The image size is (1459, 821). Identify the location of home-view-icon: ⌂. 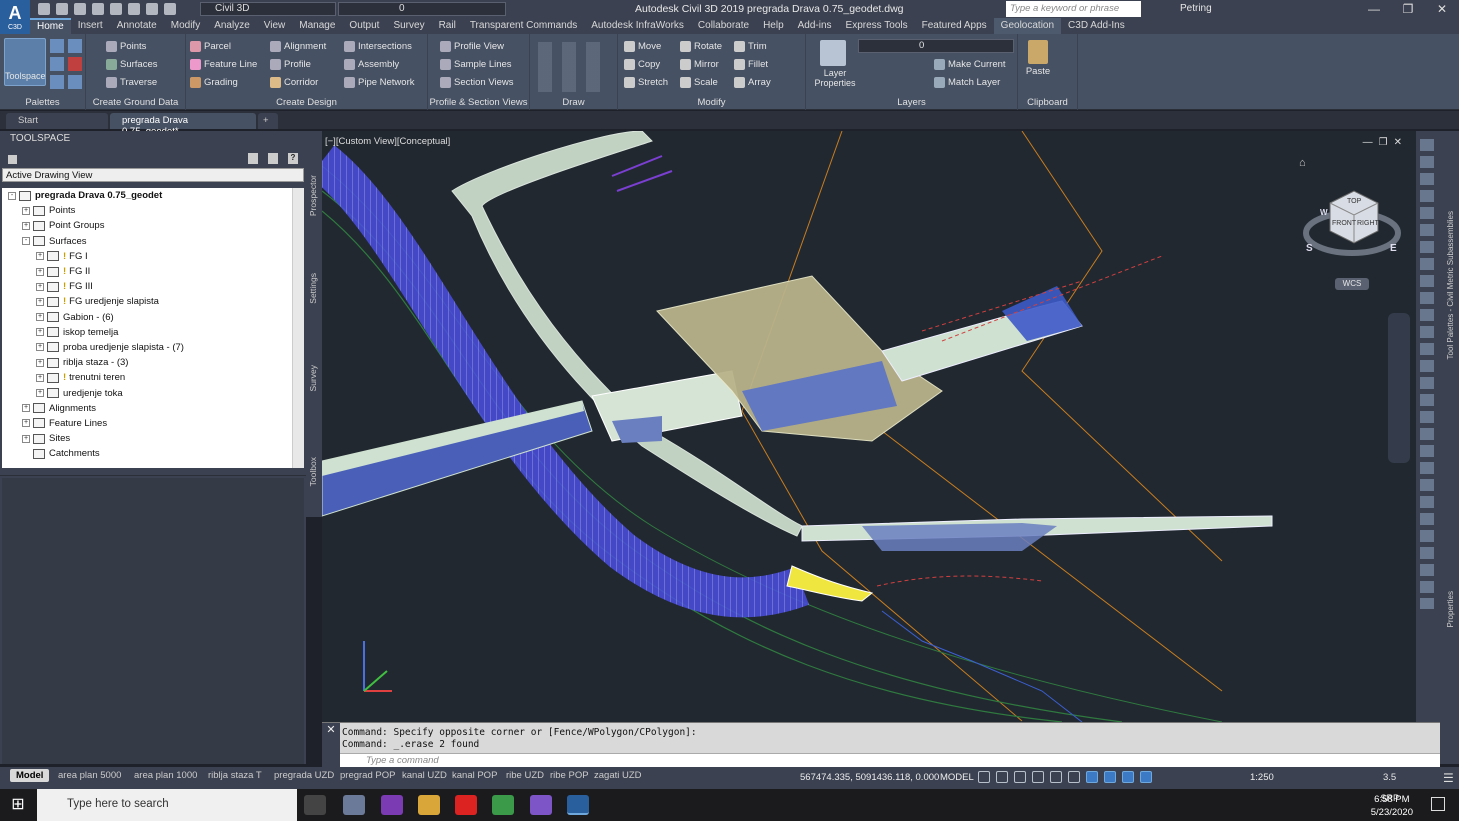
(1302, 163).